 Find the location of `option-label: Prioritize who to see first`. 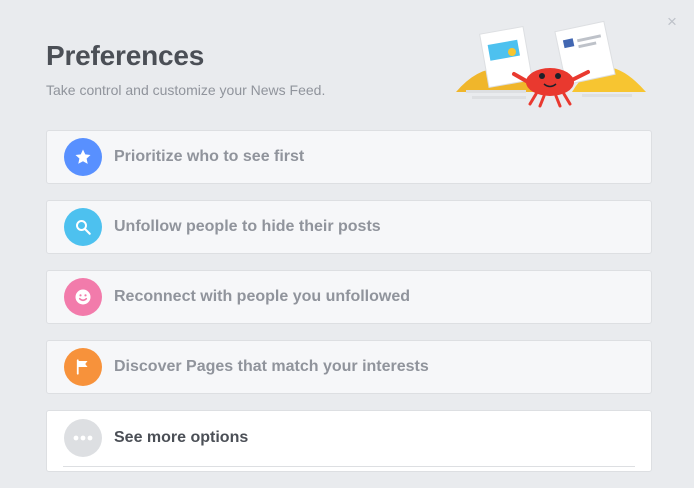

option-label: Prioritize who to see first is located at coordinates (209, 156).